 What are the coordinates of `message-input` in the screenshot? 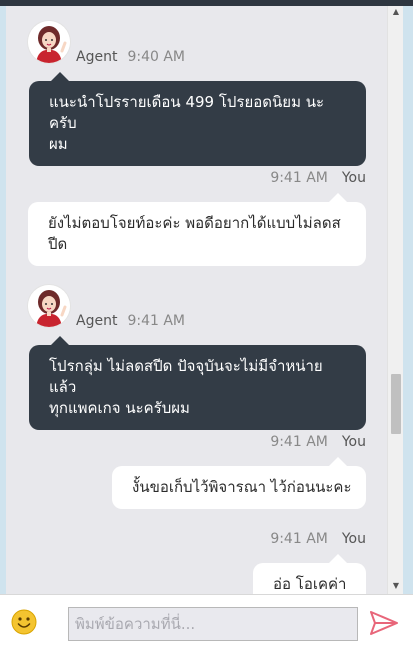 It's located at (213, 624).